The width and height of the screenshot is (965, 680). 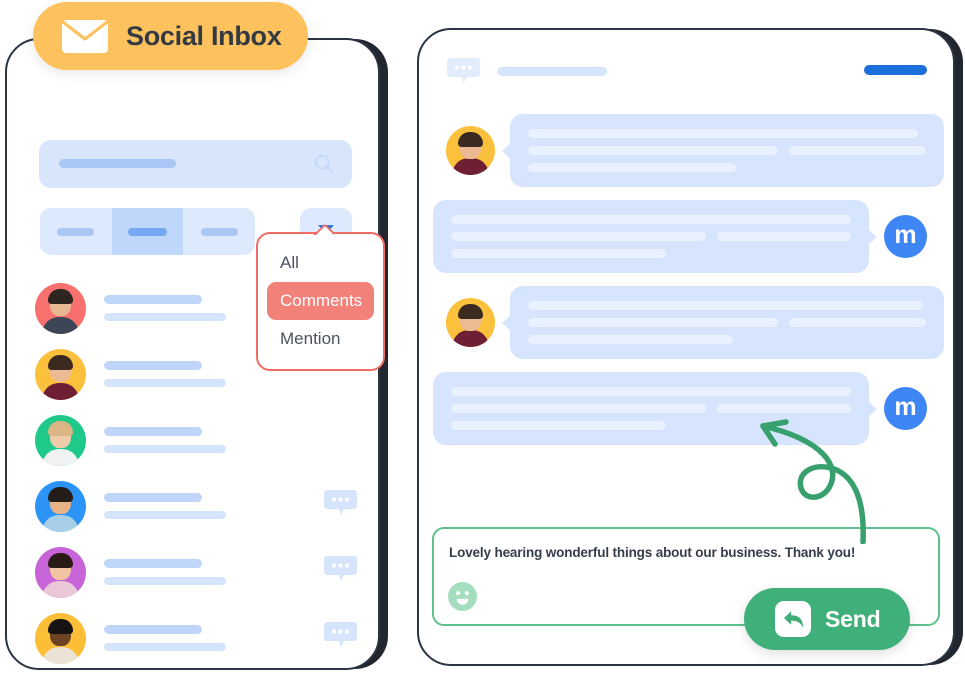 I want to click on tab-mention, so click(x=219, y=231).